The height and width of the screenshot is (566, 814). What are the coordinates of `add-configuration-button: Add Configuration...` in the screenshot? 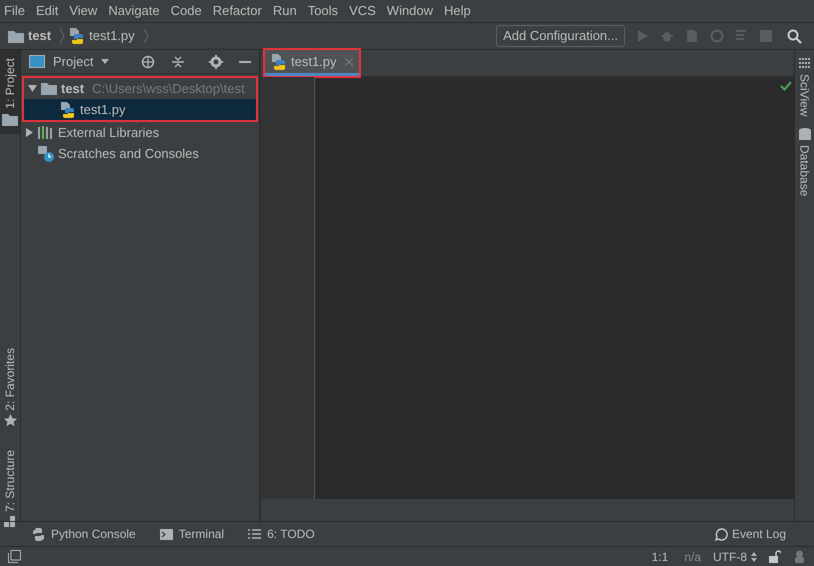 It's located at (560, 36).